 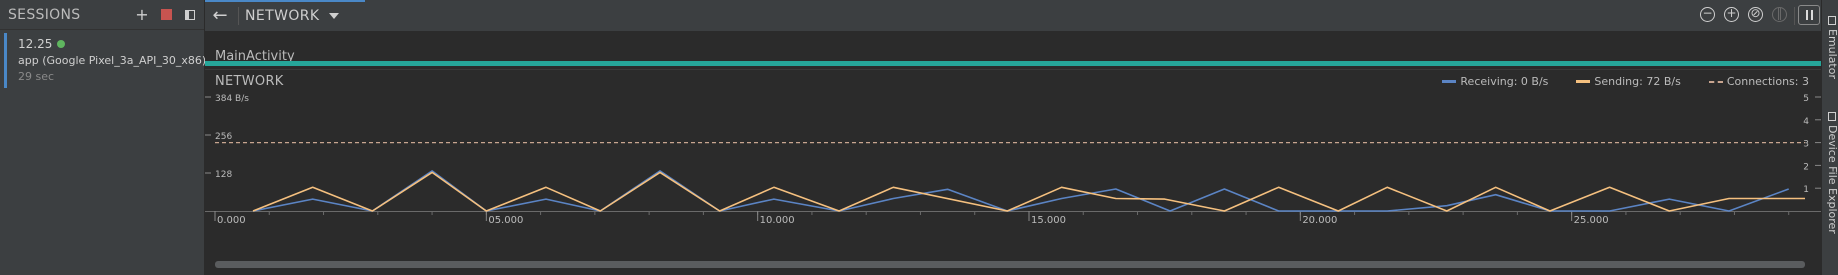 What do you see at coordinates (1806, 190) in the screenshot?
I see `y-right-tick-label: 1` at bounding box center [1806, 190].